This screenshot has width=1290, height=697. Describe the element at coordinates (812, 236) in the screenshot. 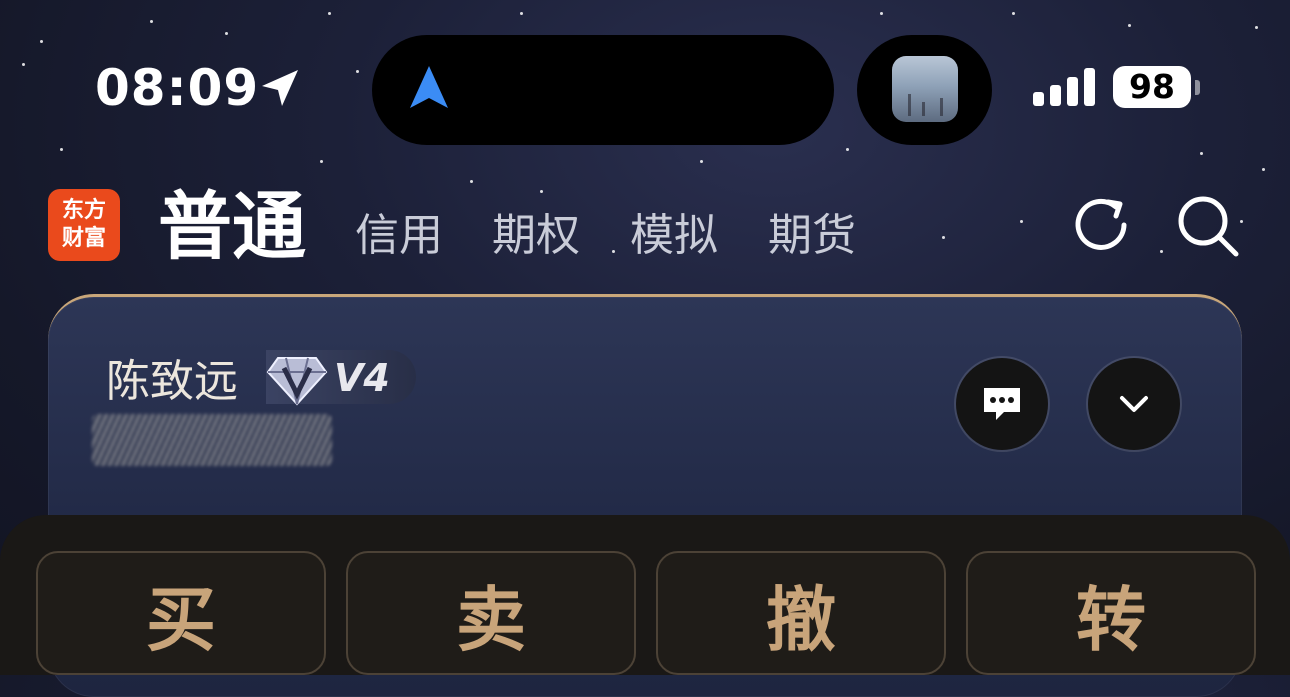

I see `tab-futures: 期货` at that location.